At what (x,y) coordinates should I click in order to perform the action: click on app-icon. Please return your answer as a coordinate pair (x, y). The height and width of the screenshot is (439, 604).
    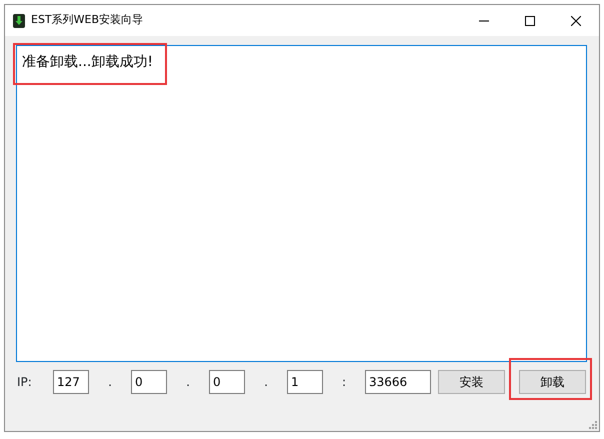
    Looking at the image, I should click on (19, 21).